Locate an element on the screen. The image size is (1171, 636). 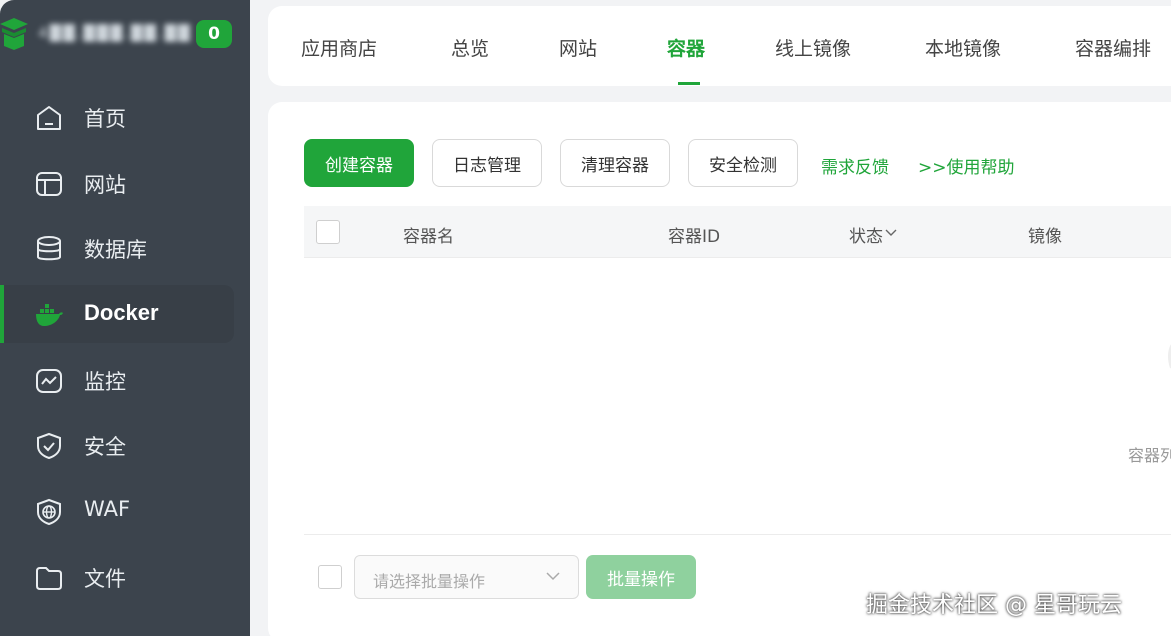
tab-compose: 容器编排 is located at coordinates (1113, 47).